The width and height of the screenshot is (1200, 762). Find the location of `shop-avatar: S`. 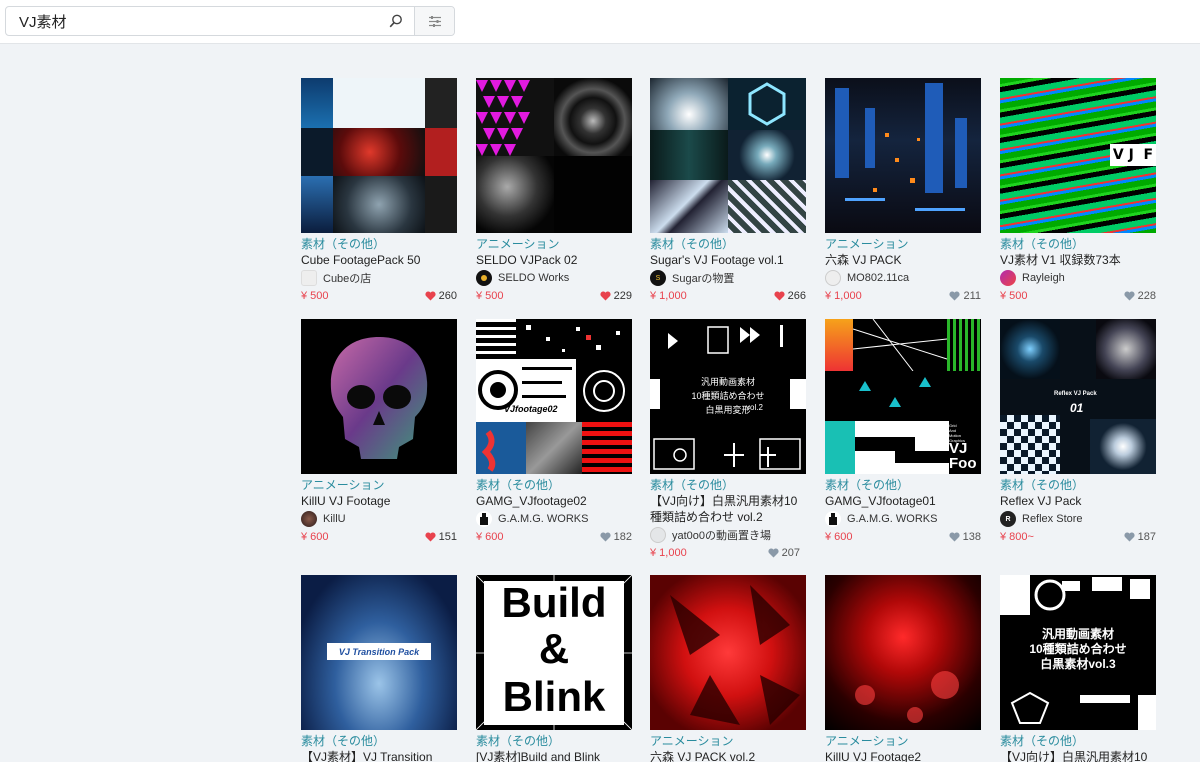

shop-avatar: S is located at coordinates (658, 278).